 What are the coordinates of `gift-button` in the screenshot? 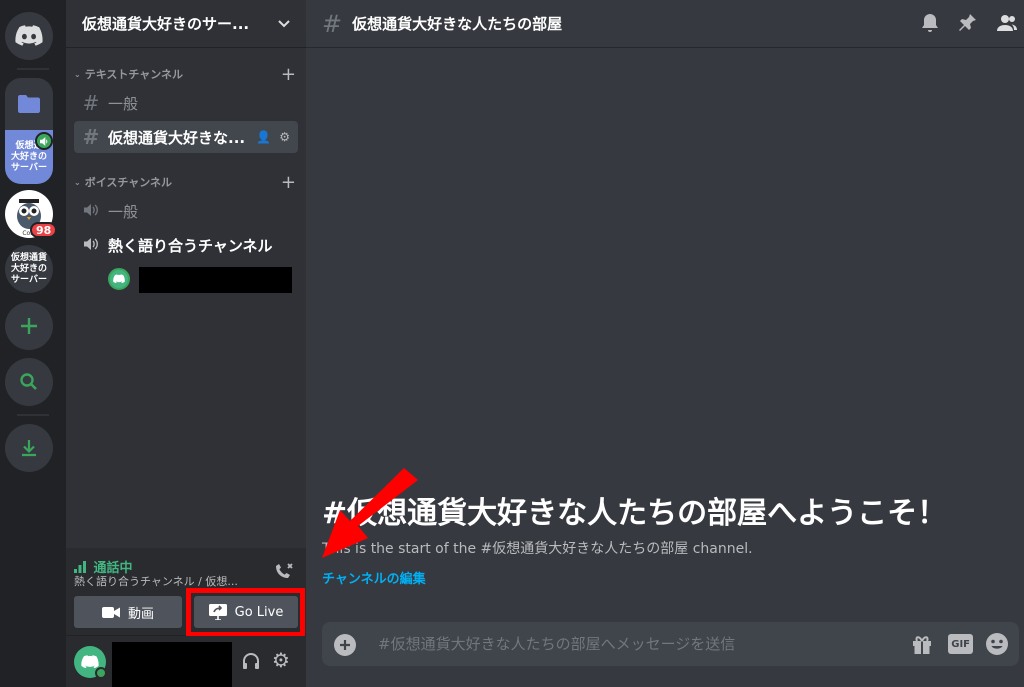 It's located at (922, 646).